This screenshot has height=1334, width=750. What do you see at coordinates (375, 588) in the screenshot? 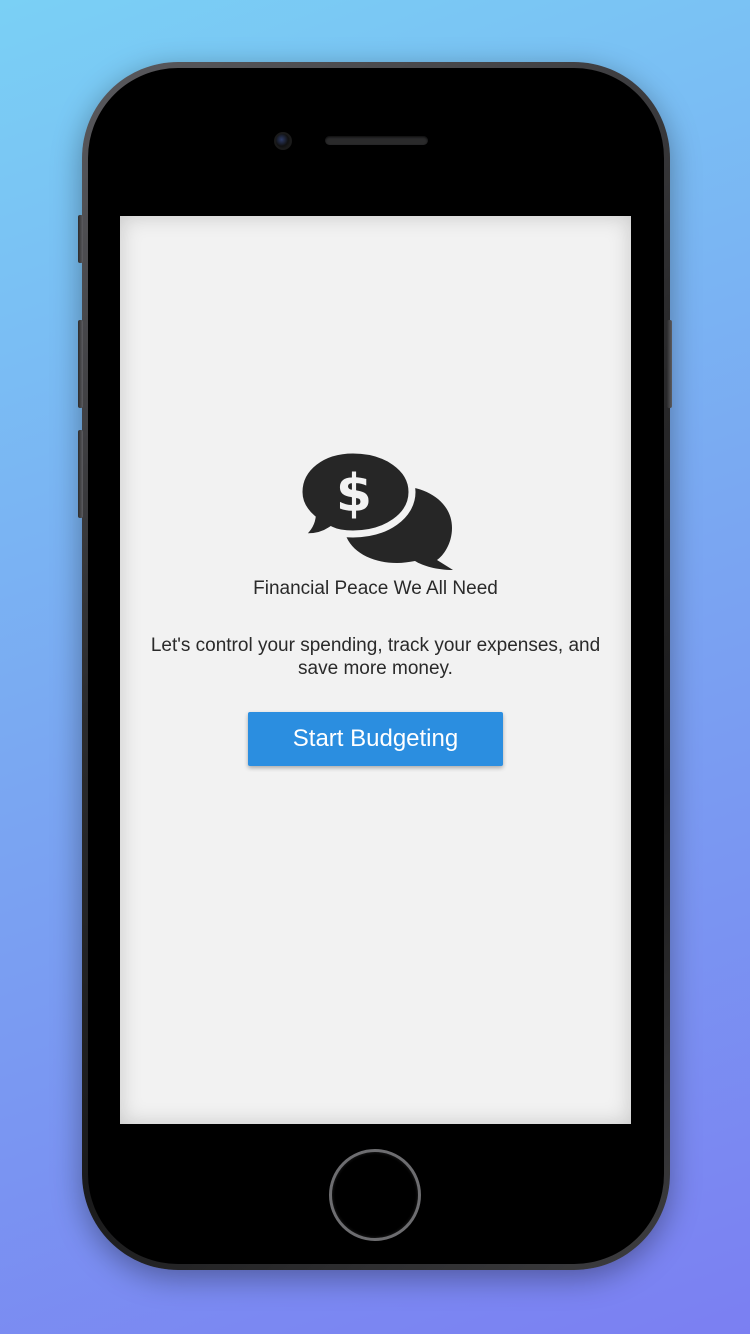
I see `app-tagline: Financial Peace We All Need` at bounding box center [375, 588].